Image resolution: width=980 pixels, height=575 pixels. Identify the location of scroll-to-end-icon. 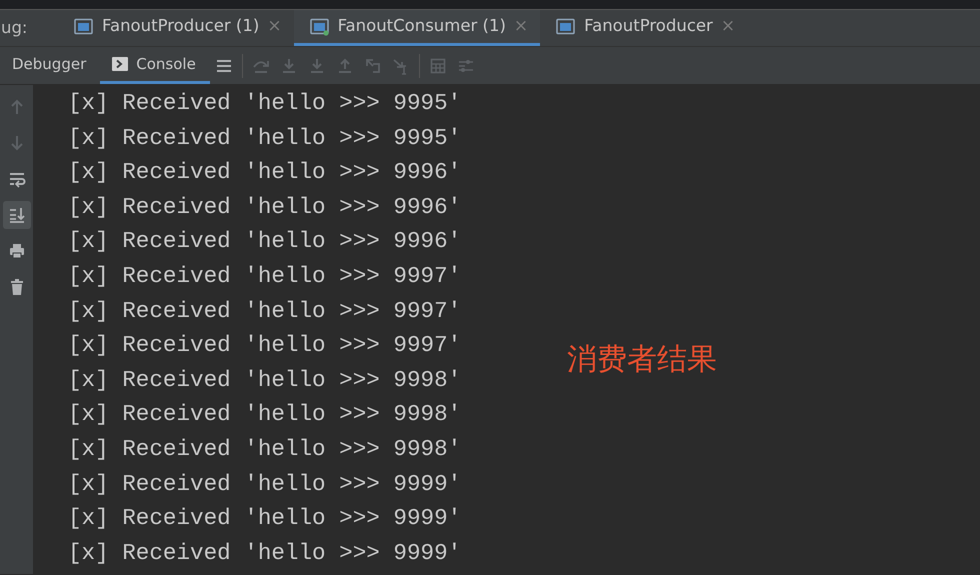
(17, 215).